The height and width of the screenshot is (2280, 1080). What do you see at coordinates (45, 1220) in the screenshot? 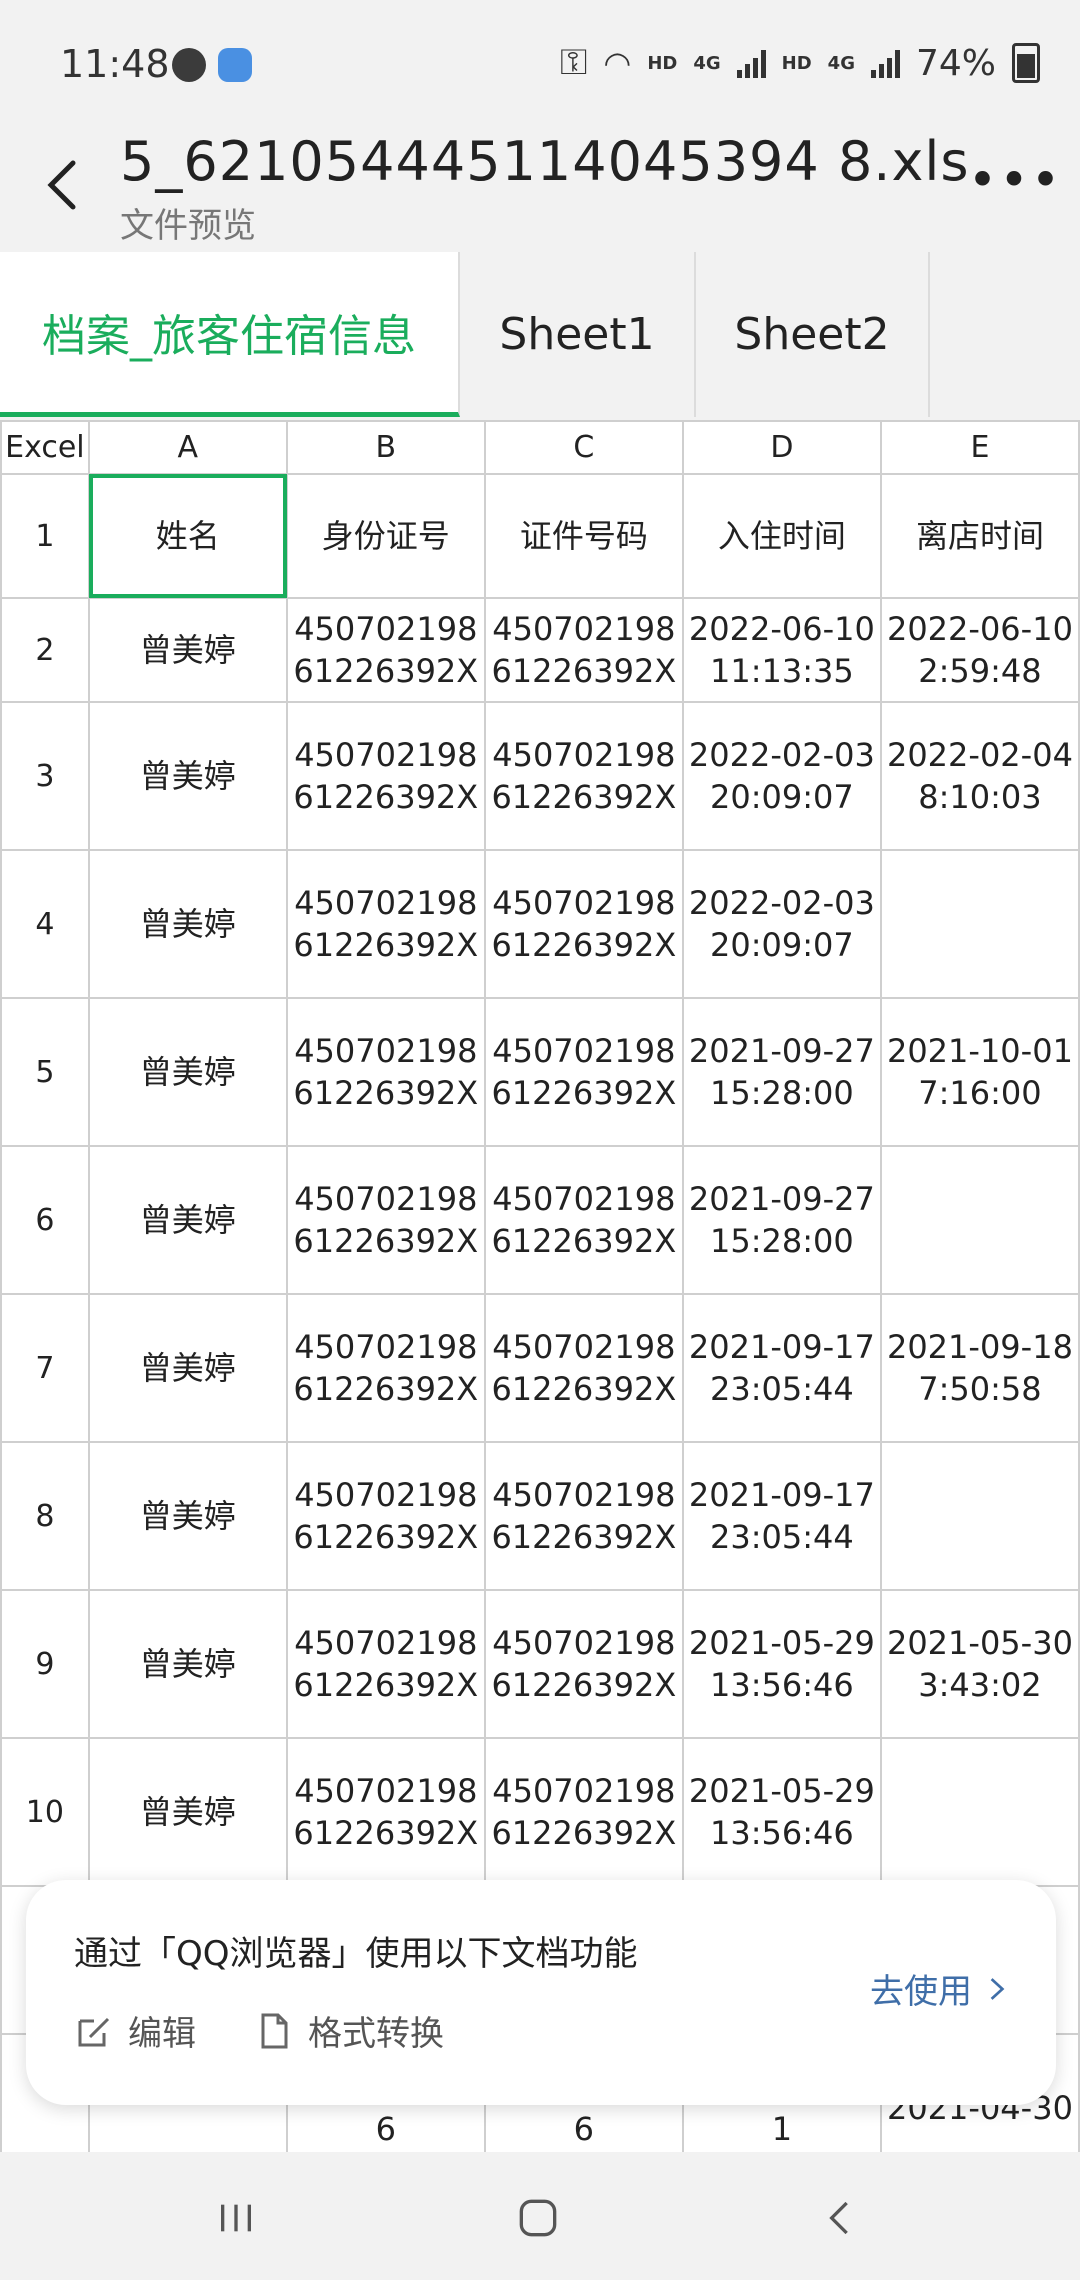
I see `row-number: 6` at bounding box center [45, 1220].